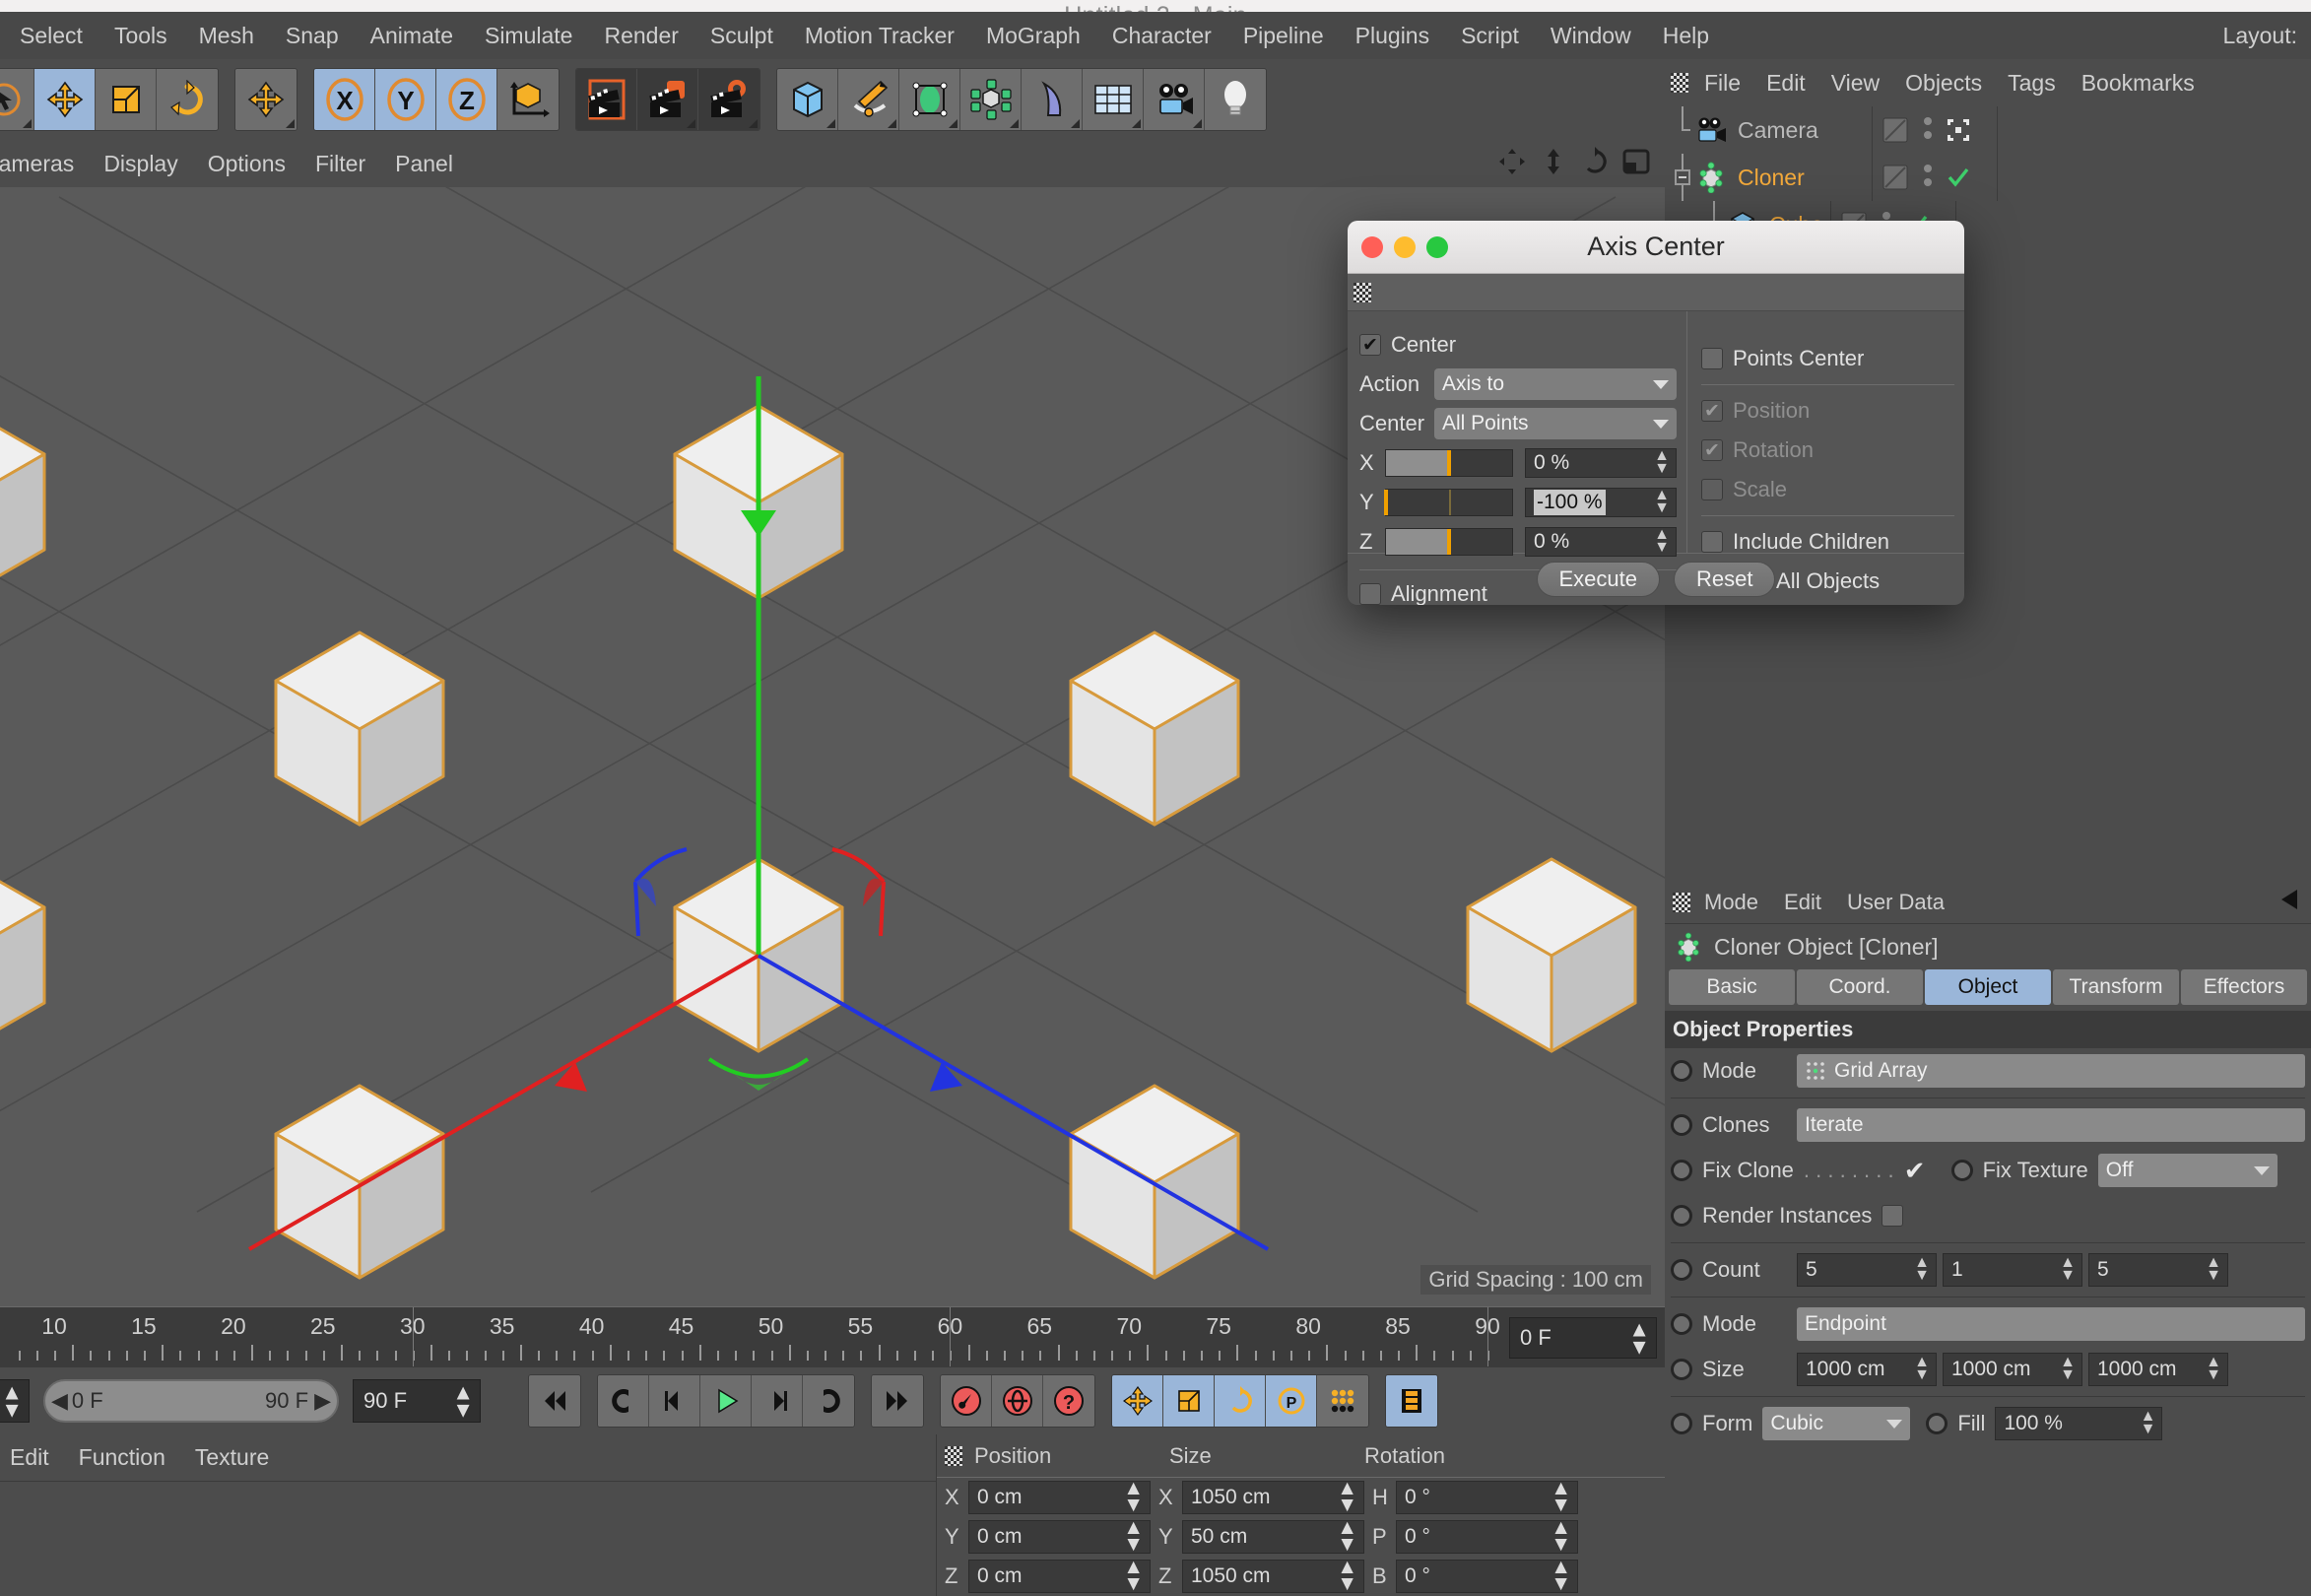 The image size is (2311, 1596). I want to click on form-dropdown: Cubic, so click(1836, 1424).